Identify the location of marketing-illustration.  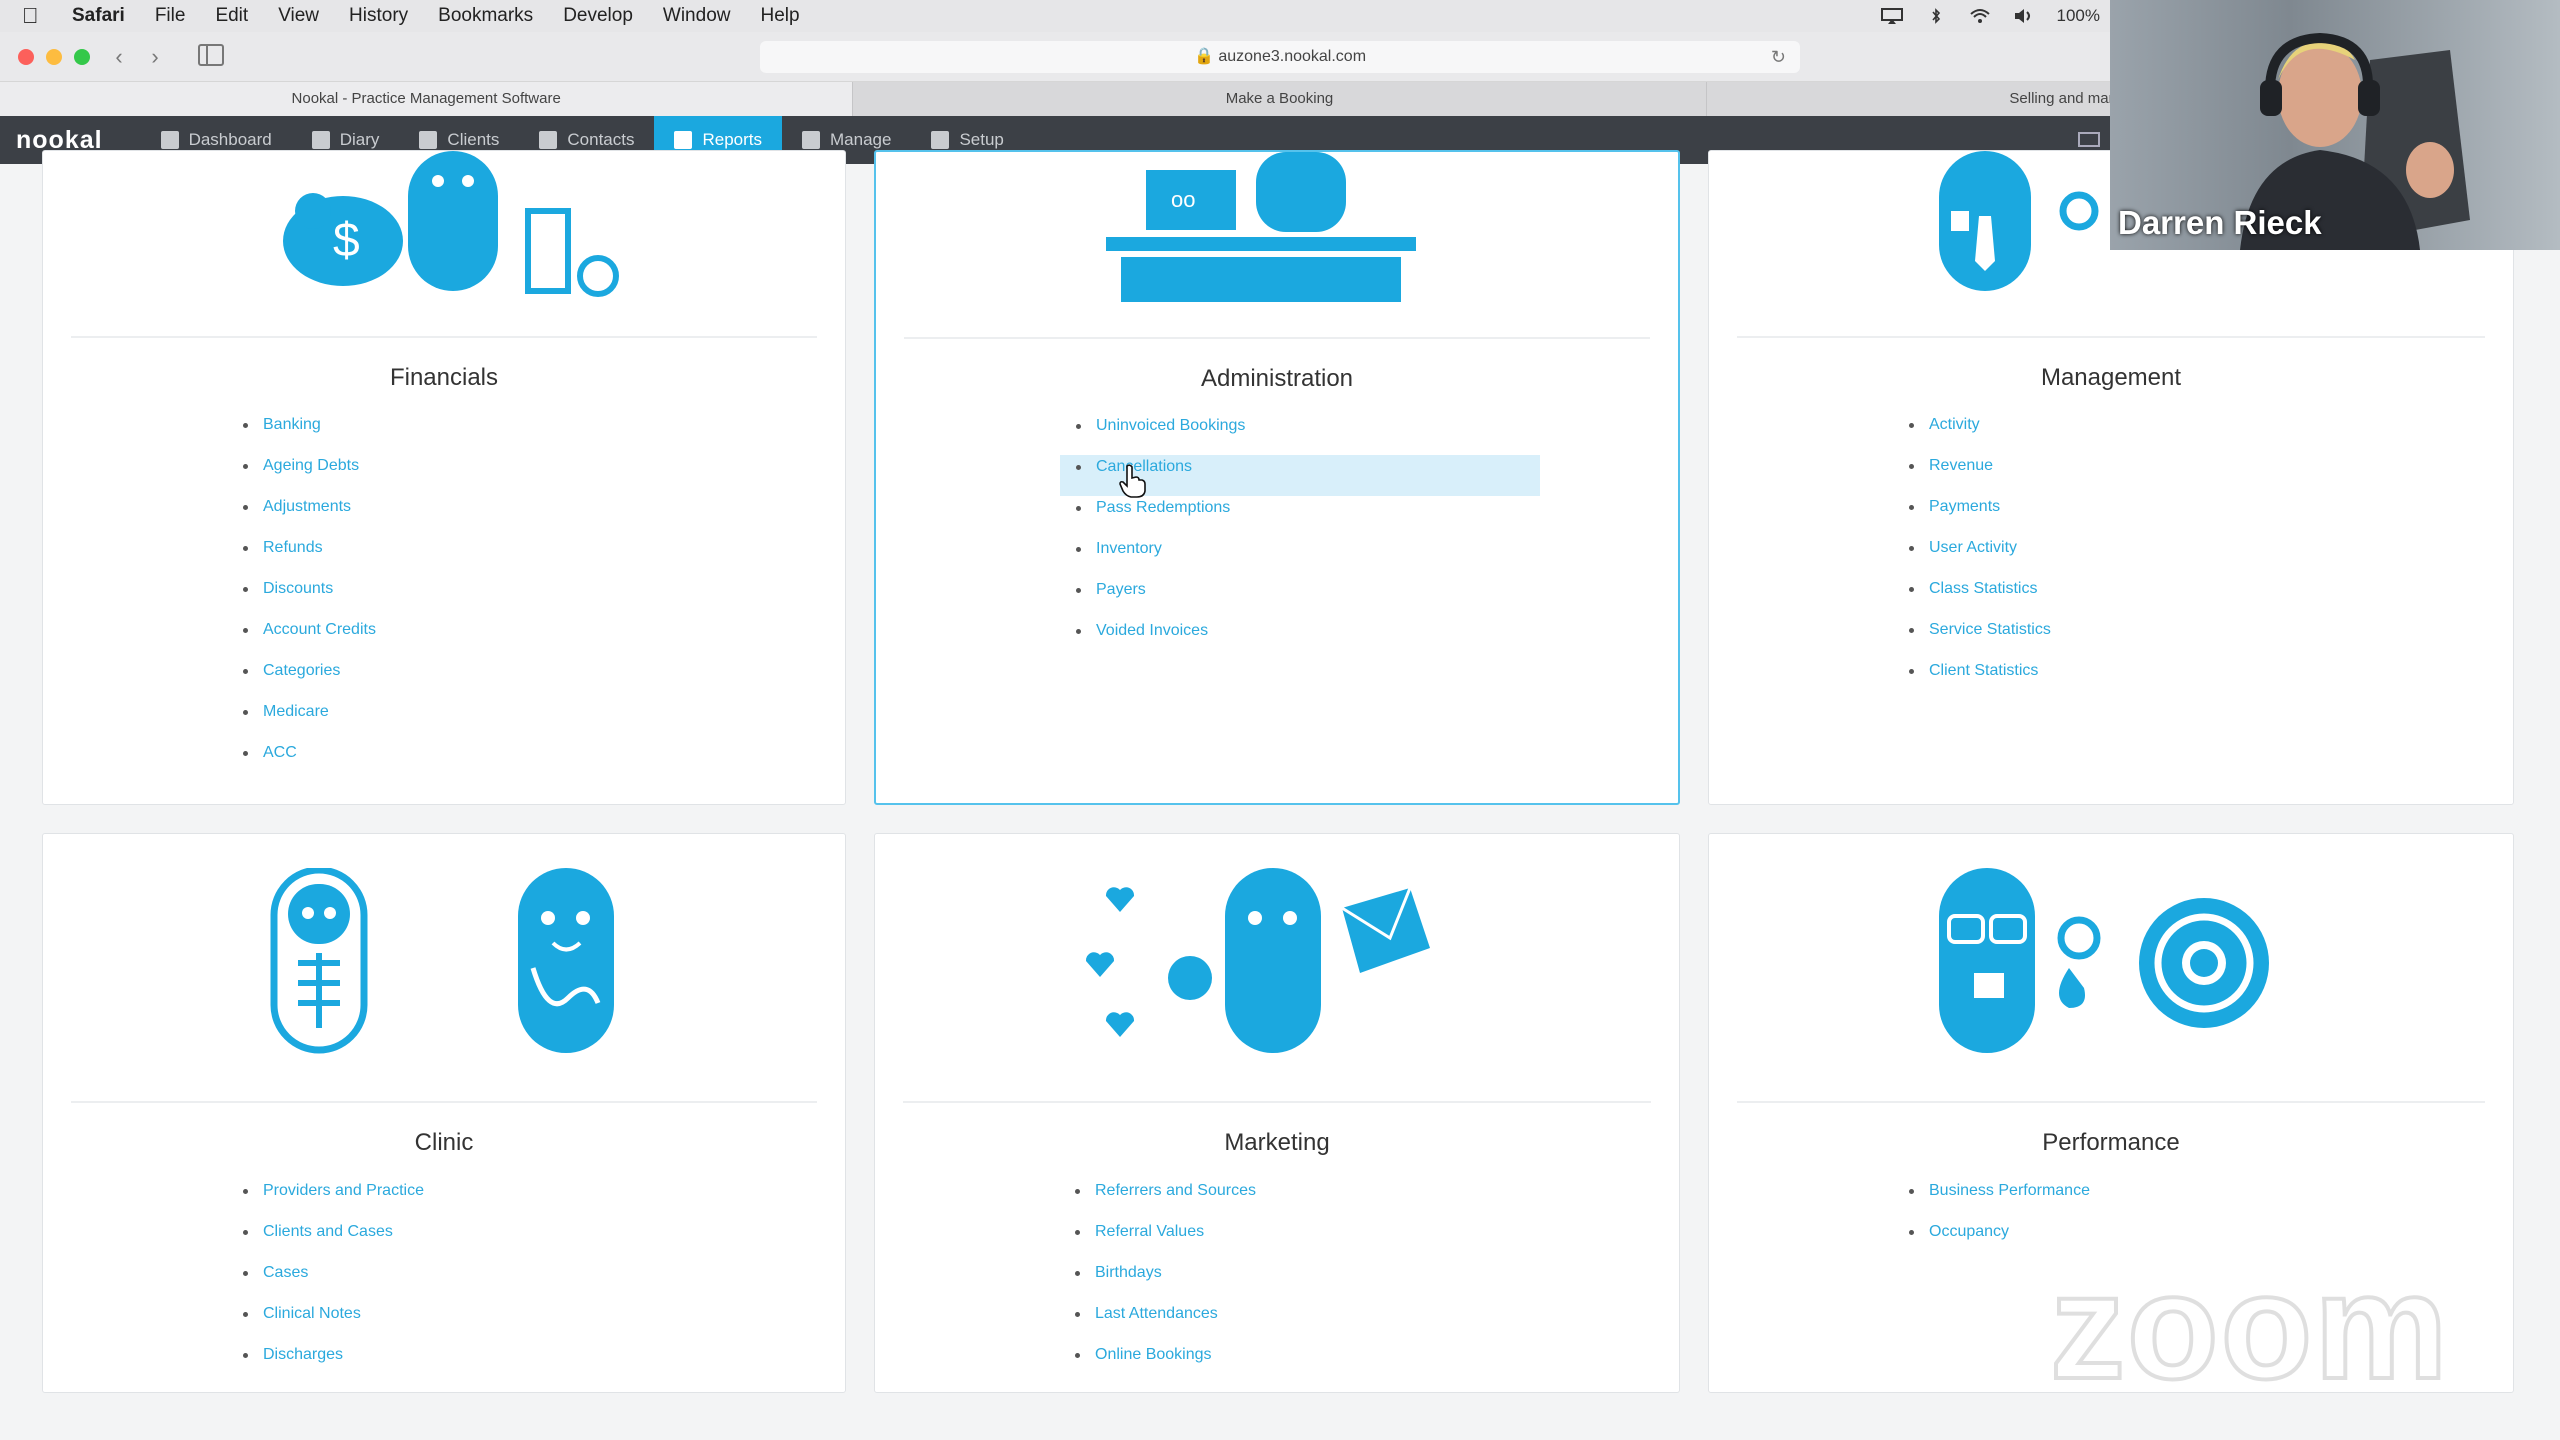
(1257, 960).